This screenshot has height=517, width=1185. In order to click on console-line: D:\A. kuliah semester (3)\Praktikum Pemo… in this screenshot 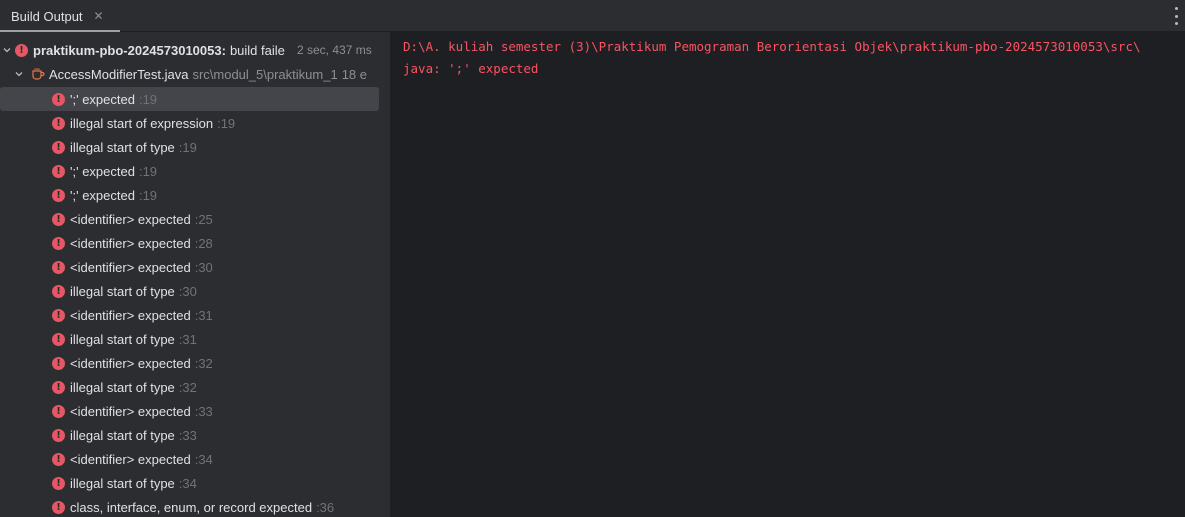, I will do `click(772, 46)`.